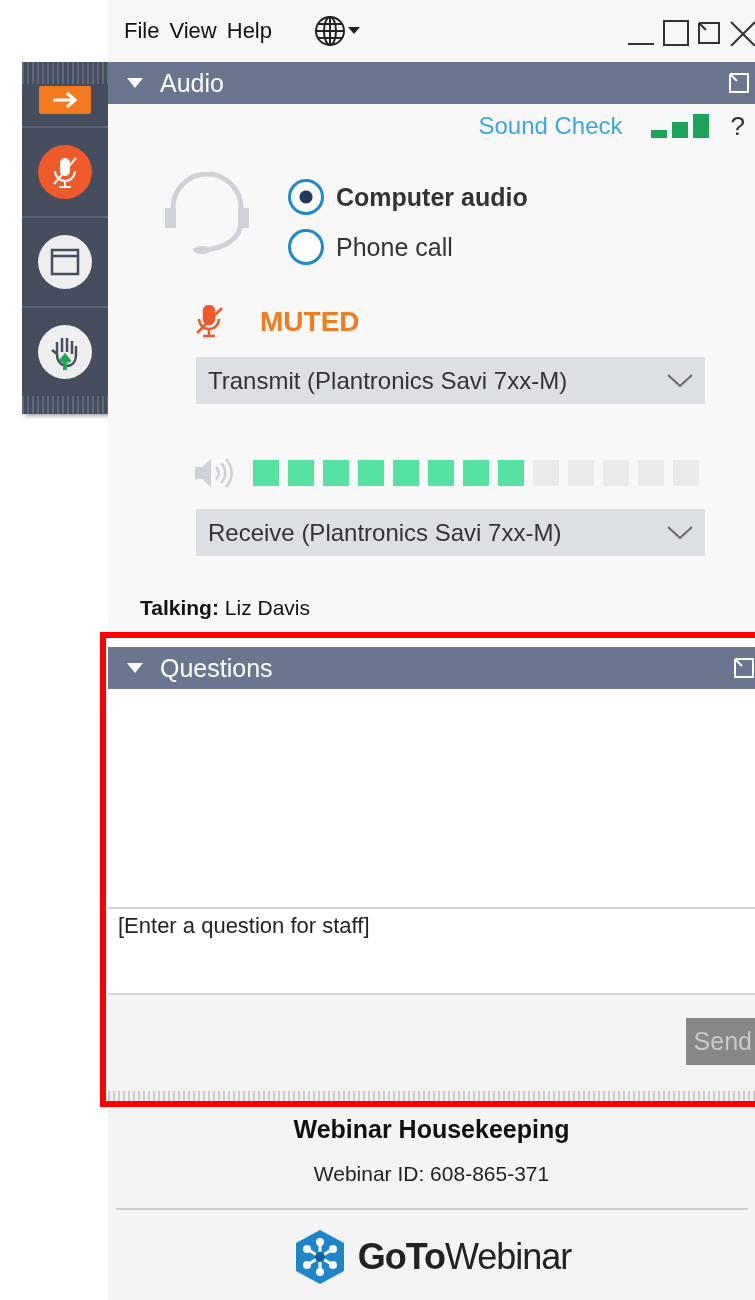 The height and width of the screenshot is (1300, 755). I want to click on caret-icon, so click(354, 31).